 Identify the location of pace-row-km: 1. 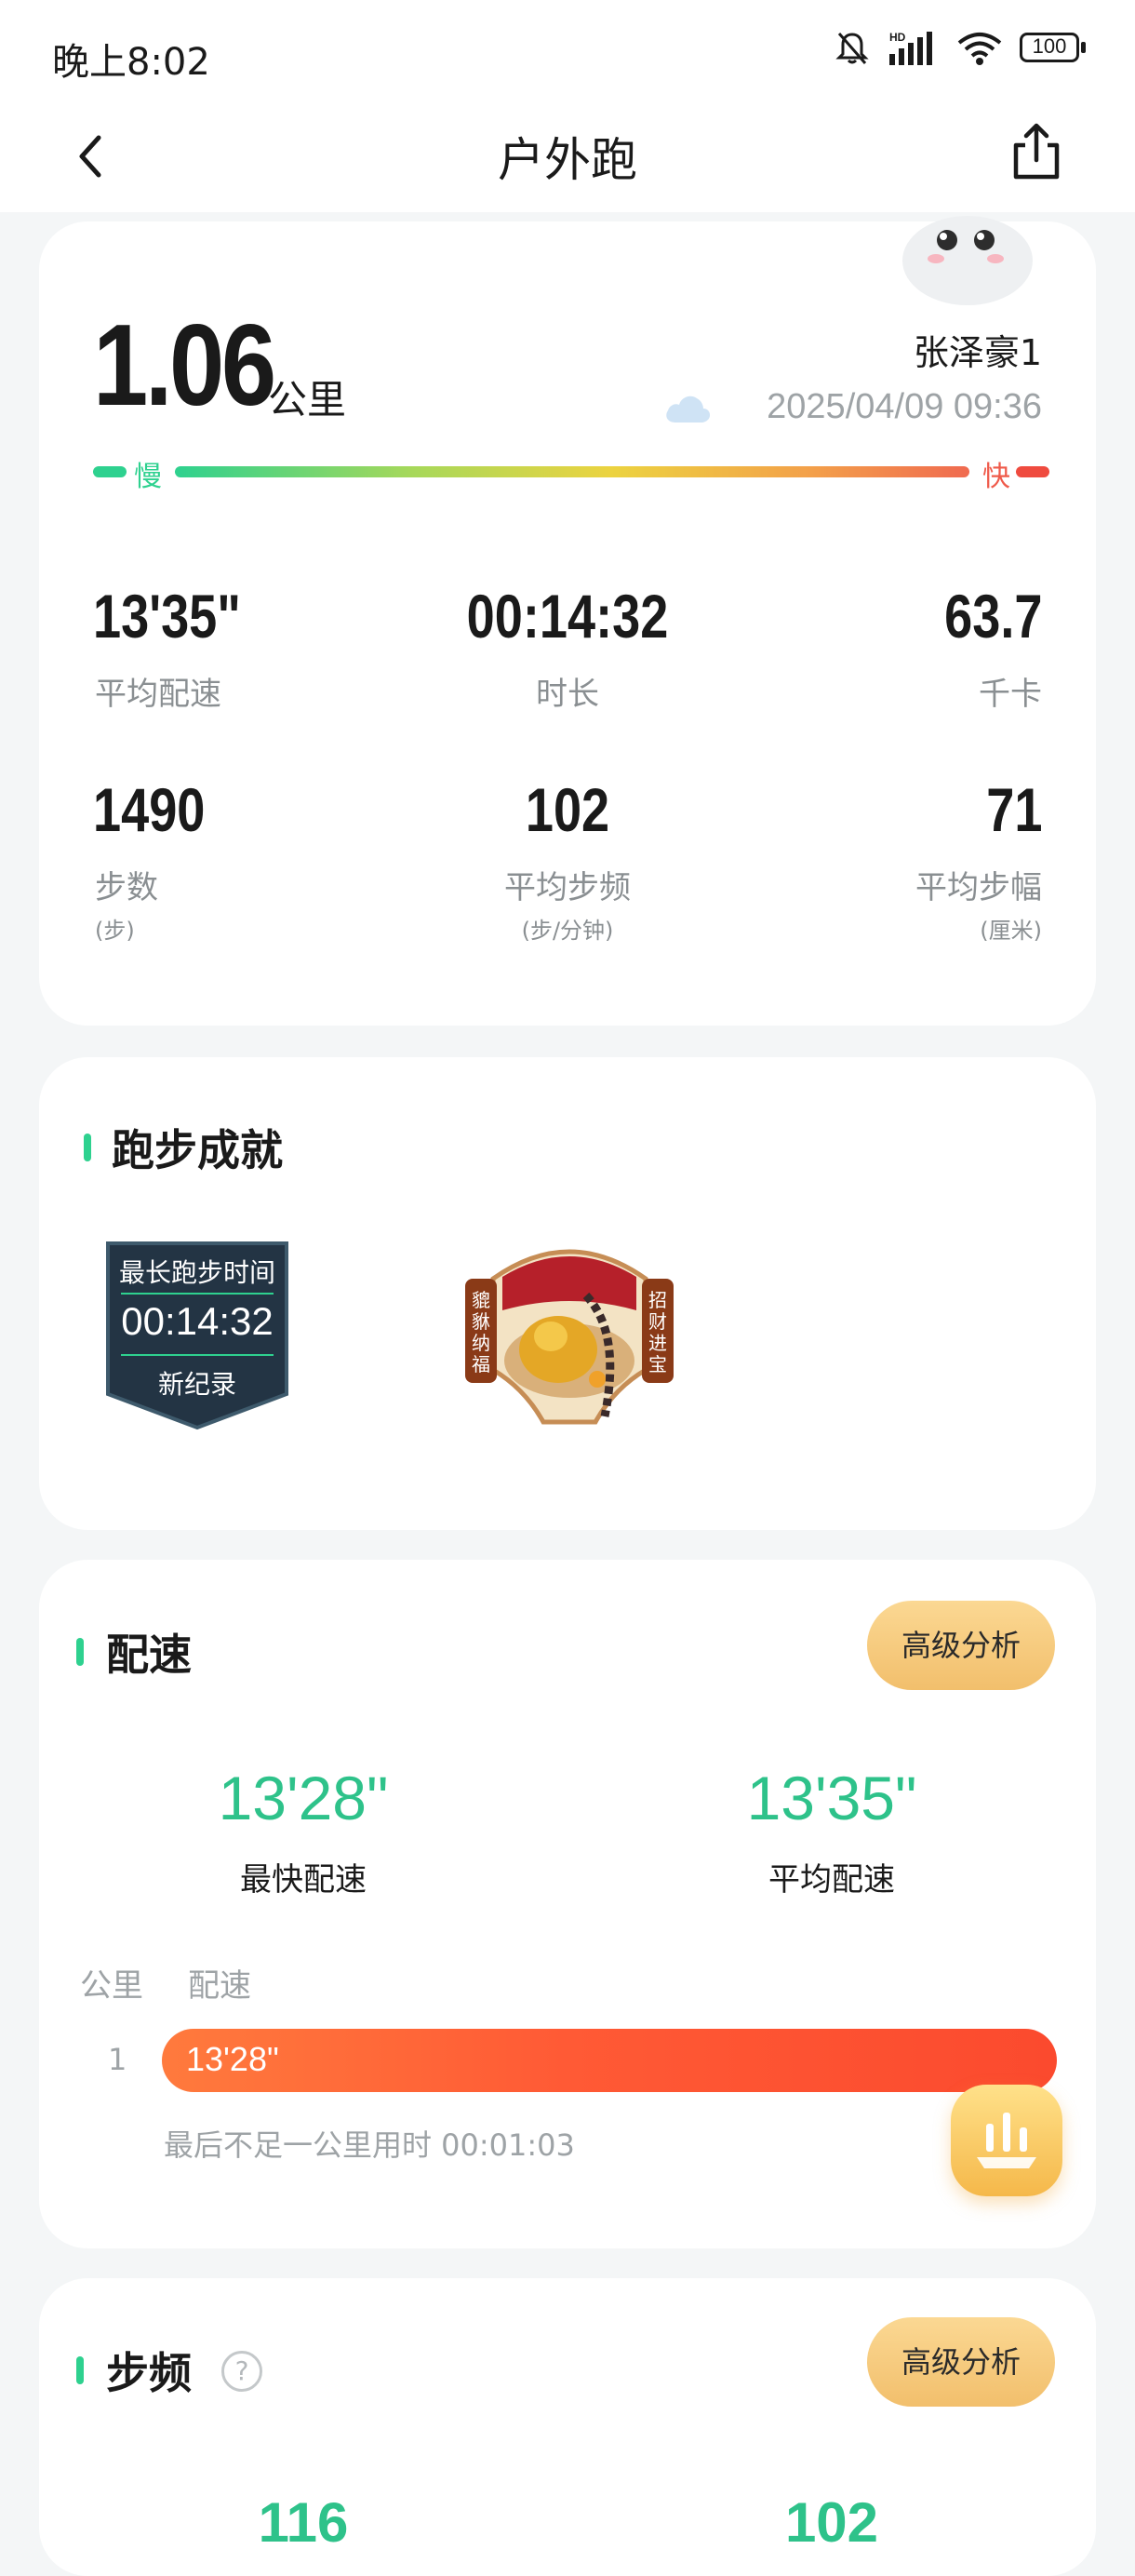
(117, 2059).